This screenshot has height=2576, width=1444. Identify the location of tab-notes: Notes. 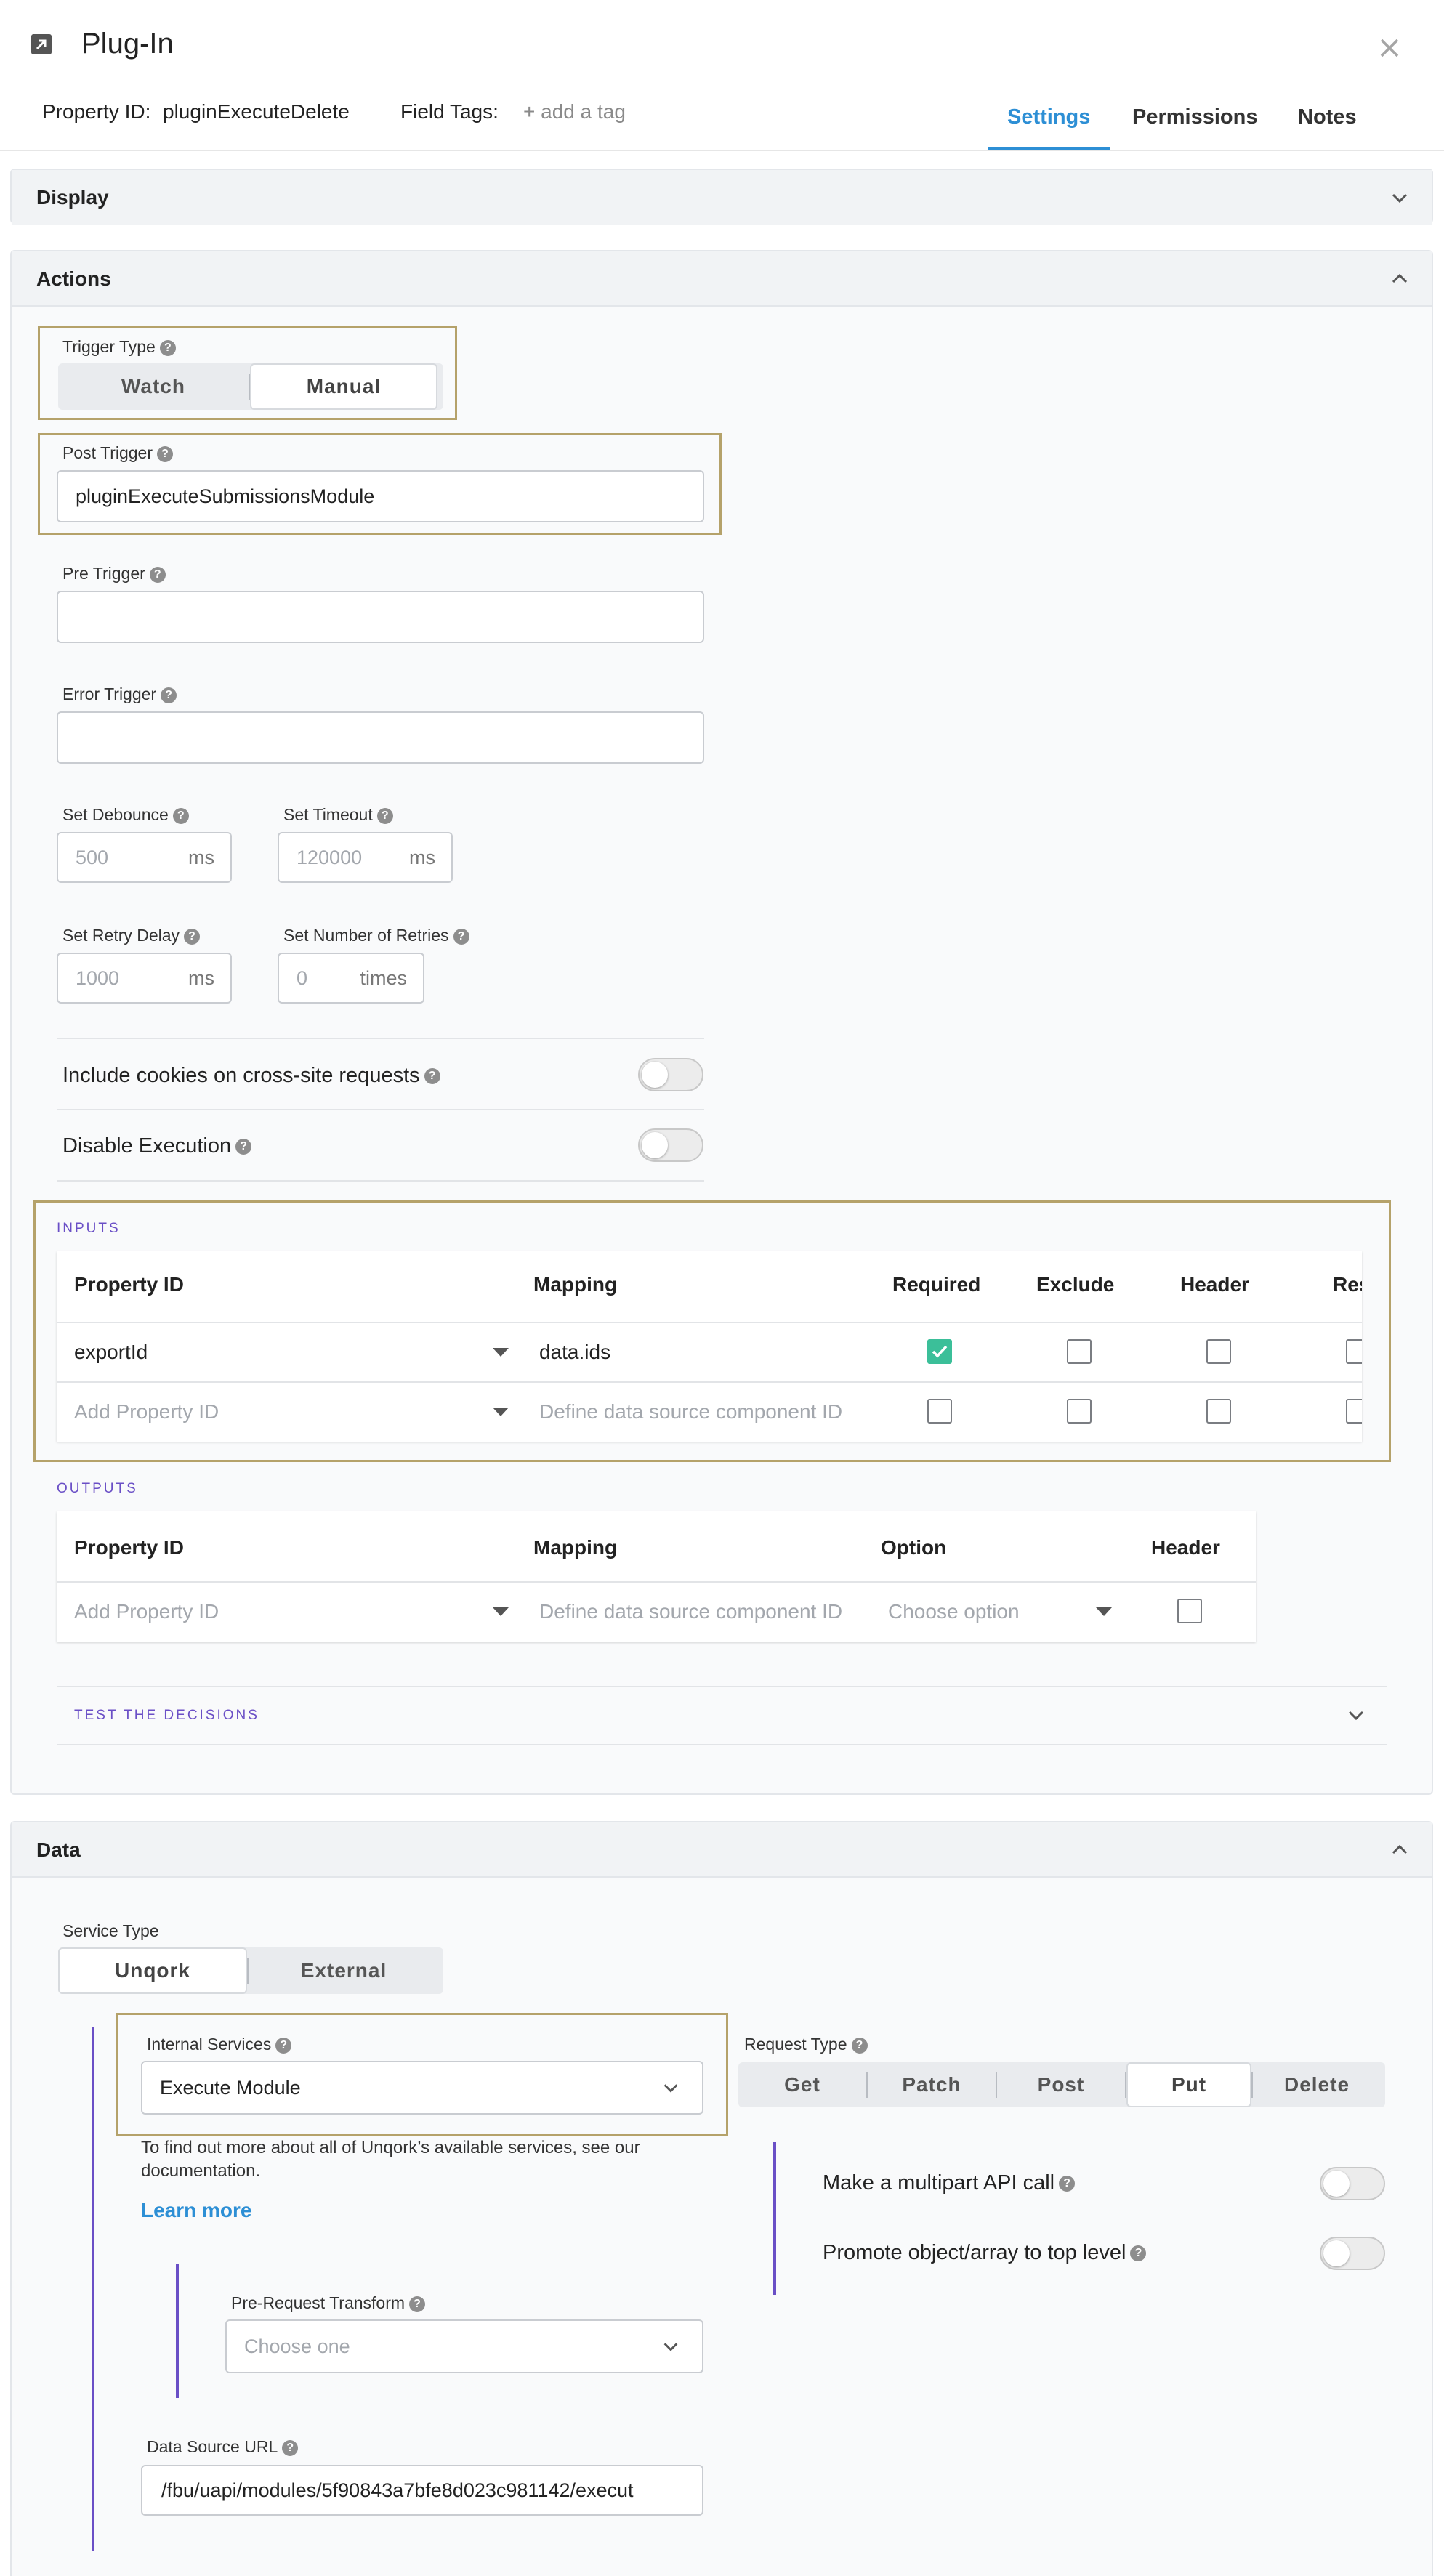
(1327, 117).